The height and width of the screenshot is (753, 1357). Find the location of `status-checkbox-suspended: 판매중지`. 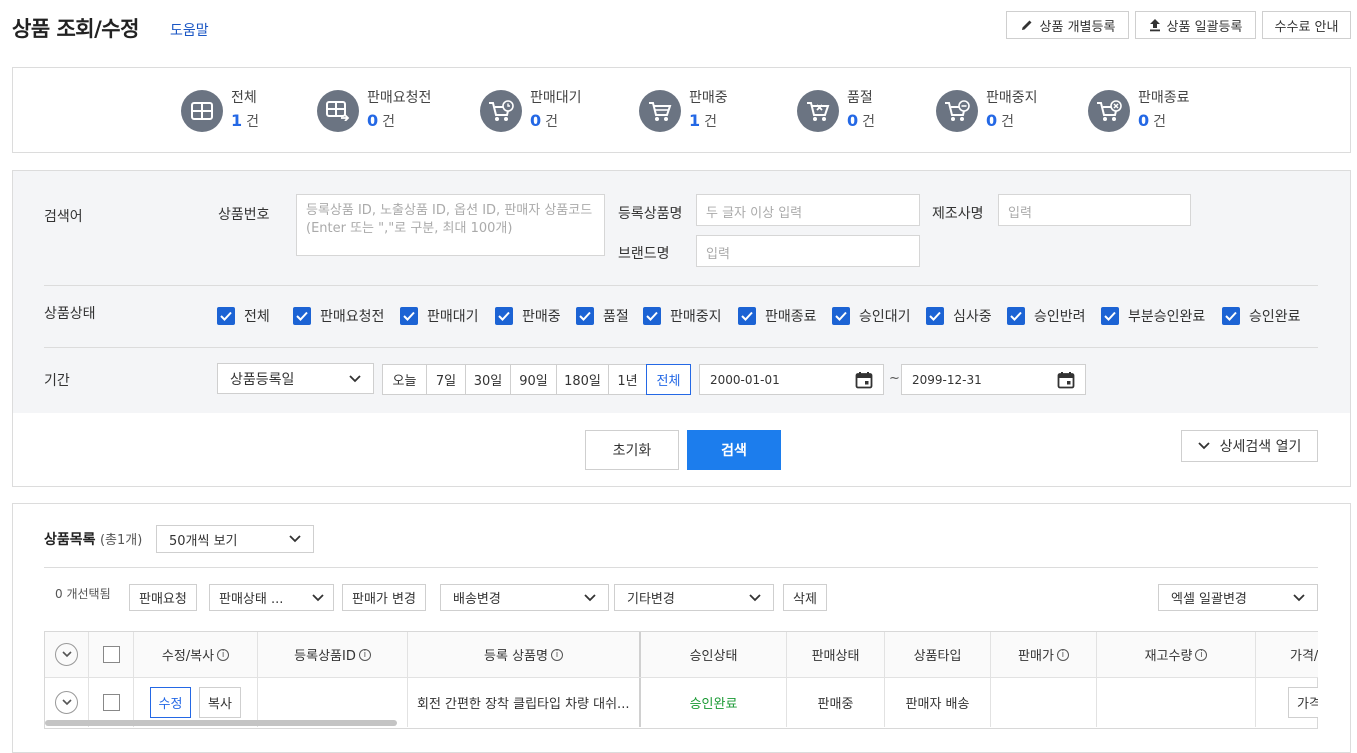

status-checkbox-suspended: 판매중지 is located at coordinates (682, 316).